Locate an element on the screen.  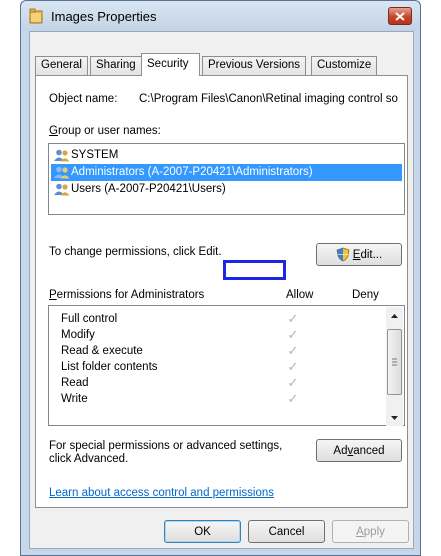
cancel-button: Cancel is located at coordinates (286, 531).